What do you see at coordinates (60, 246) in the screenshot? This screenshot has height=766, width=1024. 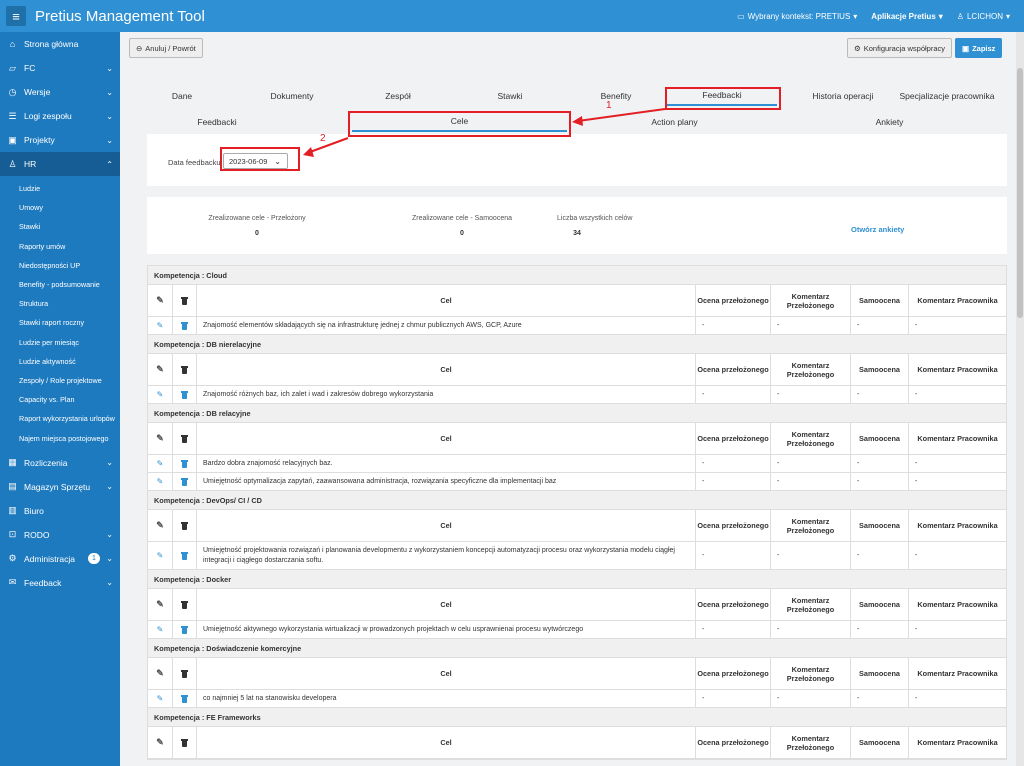 I see `sidebar-subitem: Raporty umów` at bounding box center [60, 246].